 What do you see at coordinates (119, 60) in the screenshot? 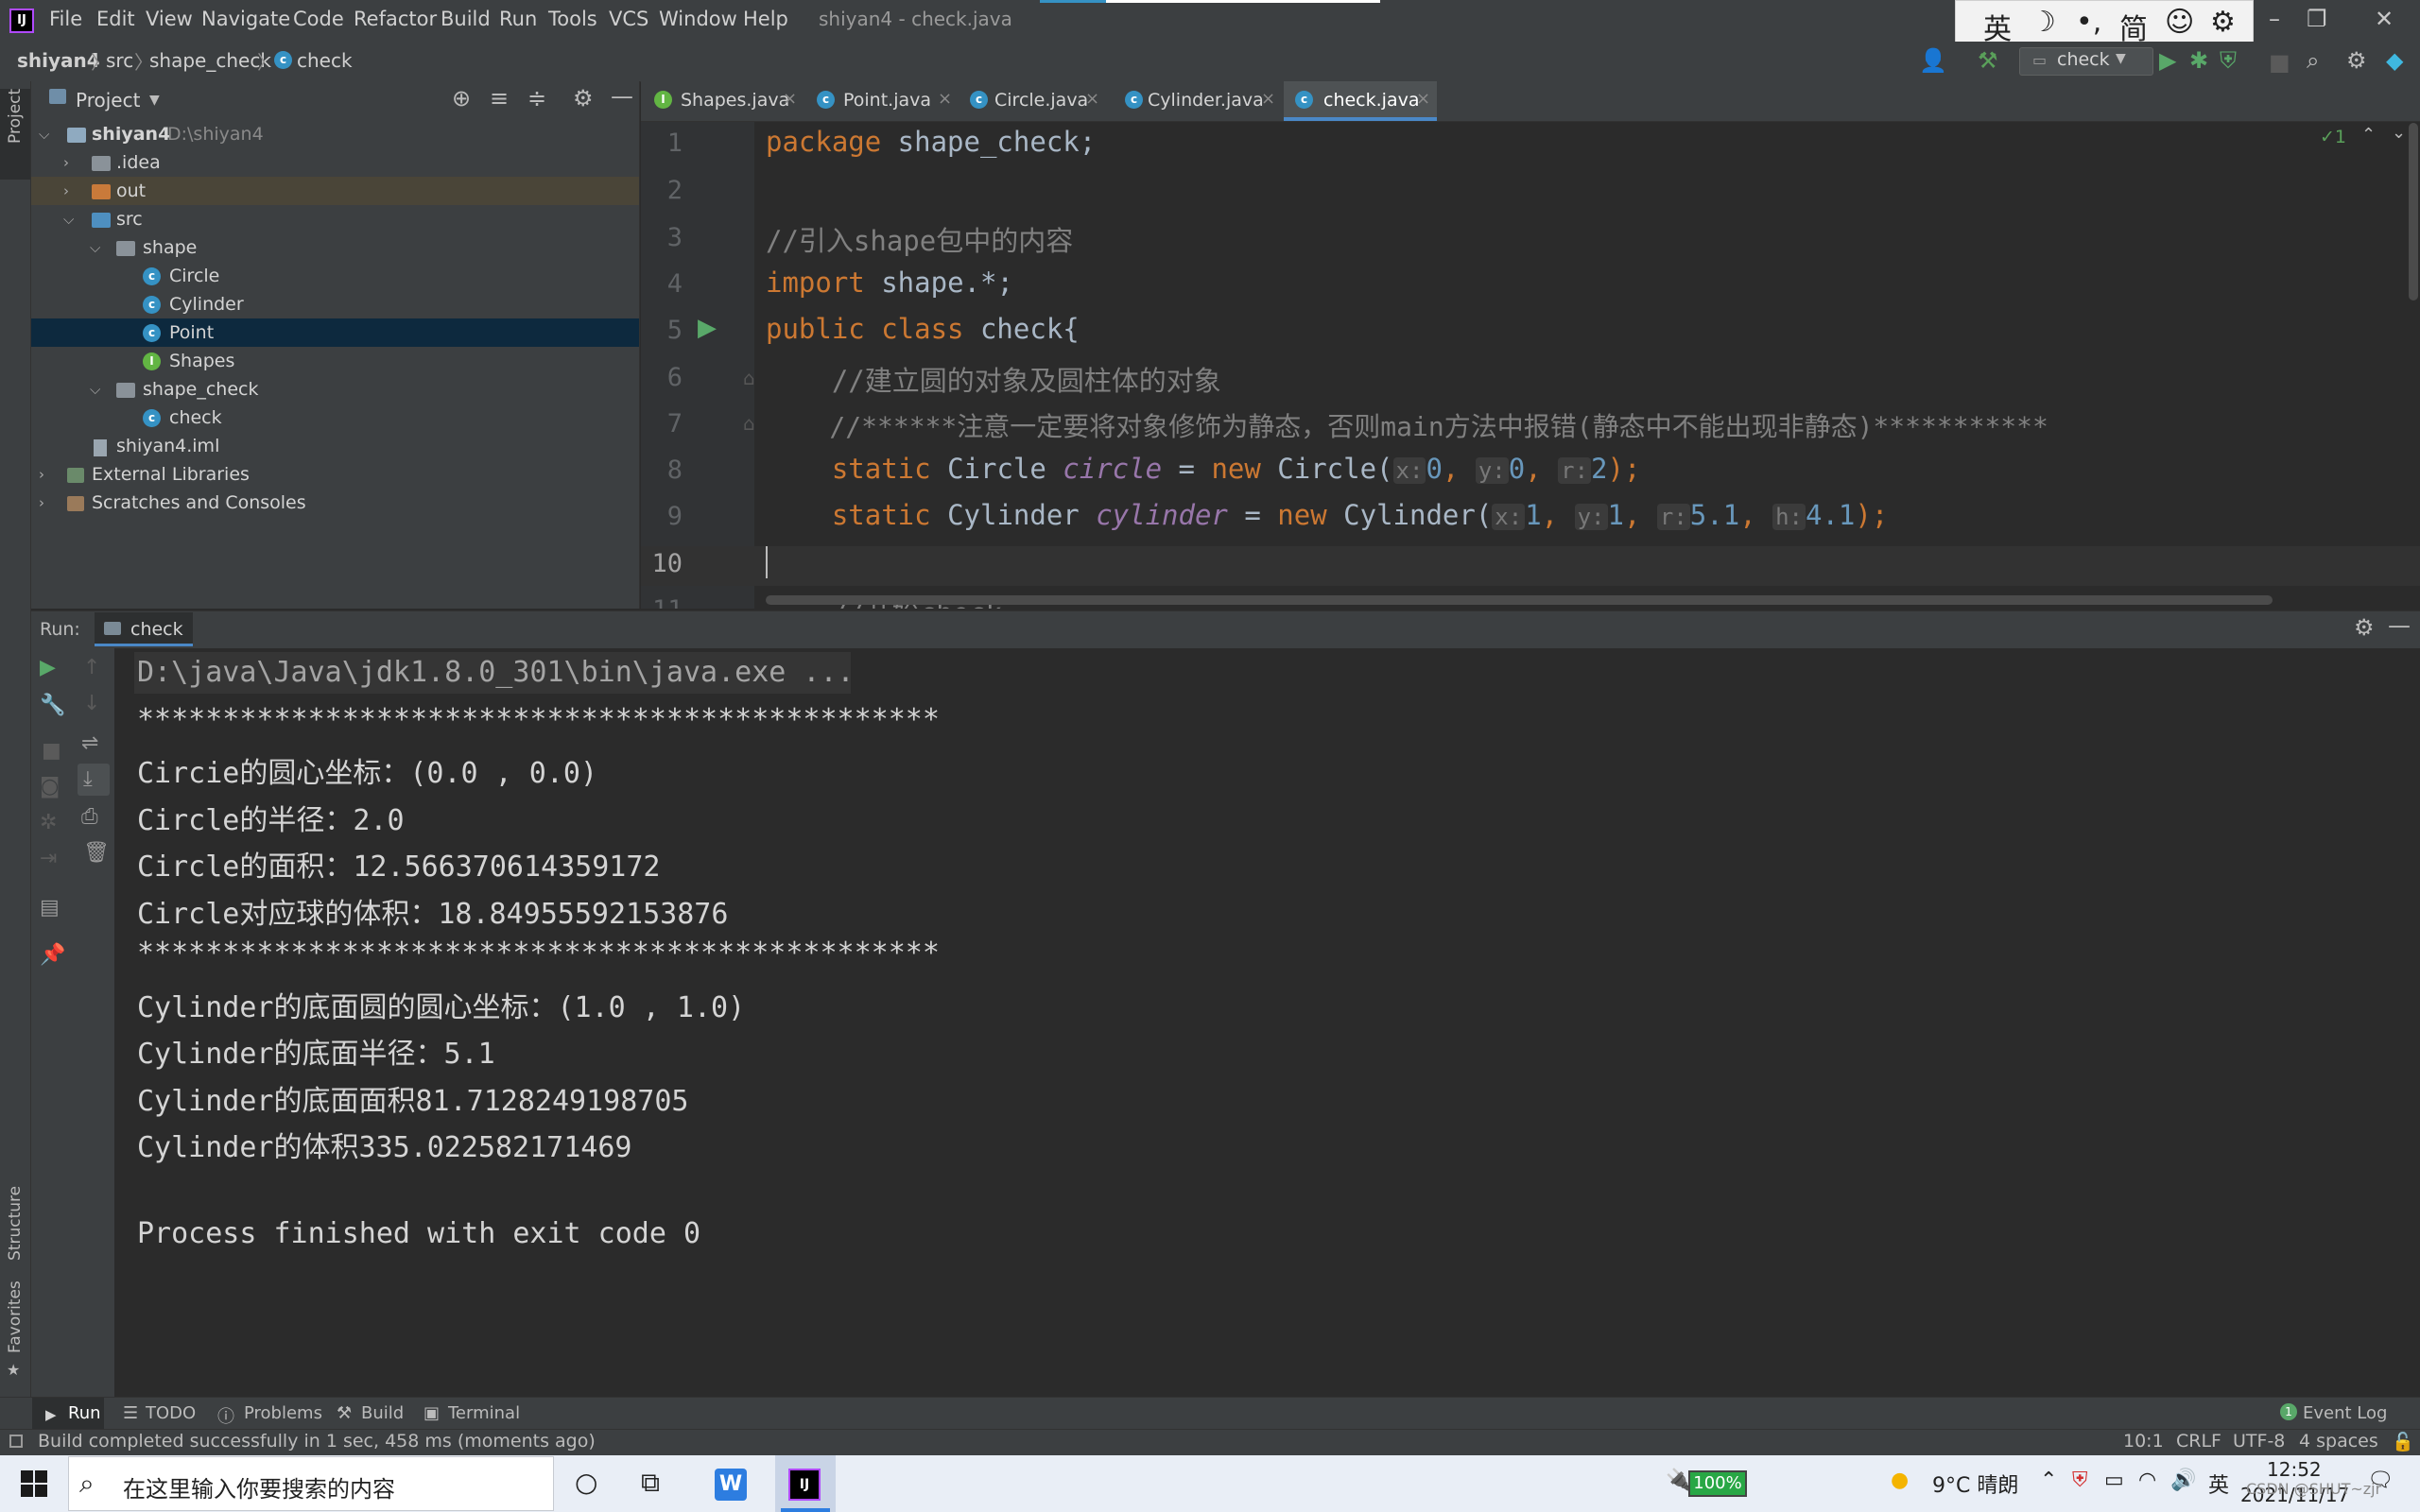
I see `breadcrumb-src: src` at bounding box center [119, 60].